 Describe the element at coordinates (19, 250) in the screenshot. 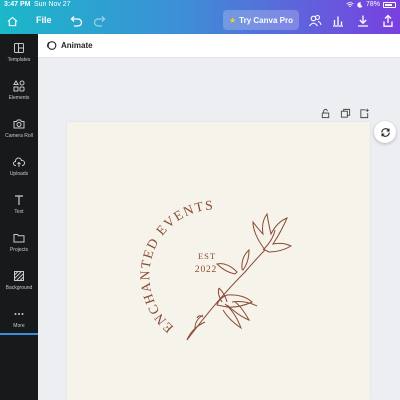

I see `sidebar-item-label: Projects` at that location.